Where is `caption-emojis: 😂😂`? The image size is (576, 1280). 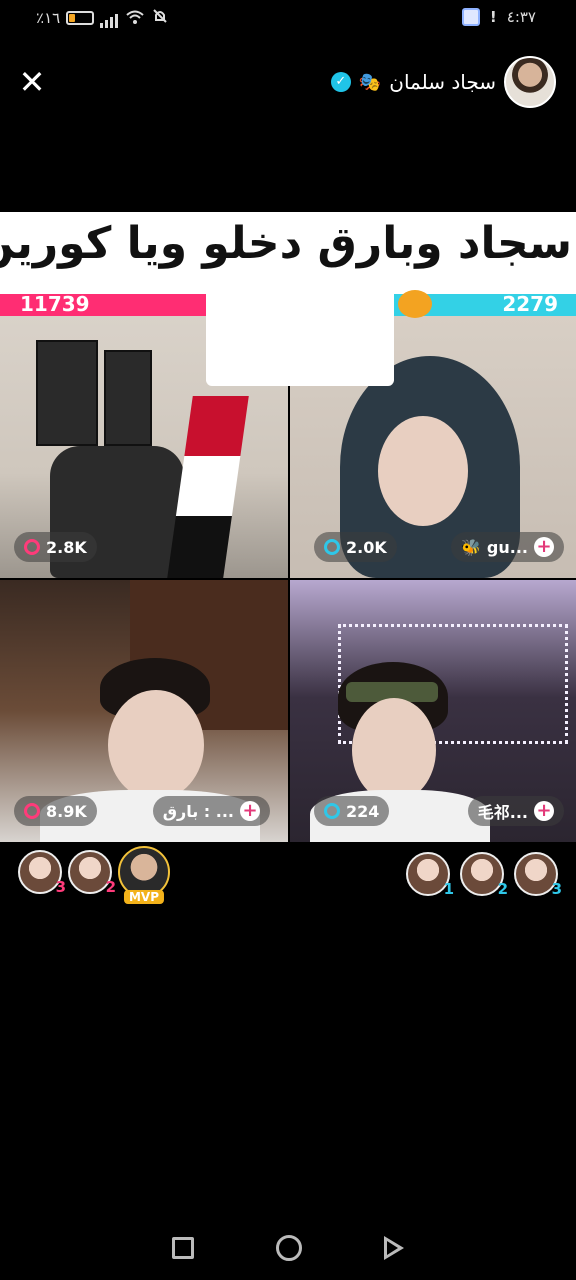 caption-emojis: 😂😂 is located at coordinates (300, 338).